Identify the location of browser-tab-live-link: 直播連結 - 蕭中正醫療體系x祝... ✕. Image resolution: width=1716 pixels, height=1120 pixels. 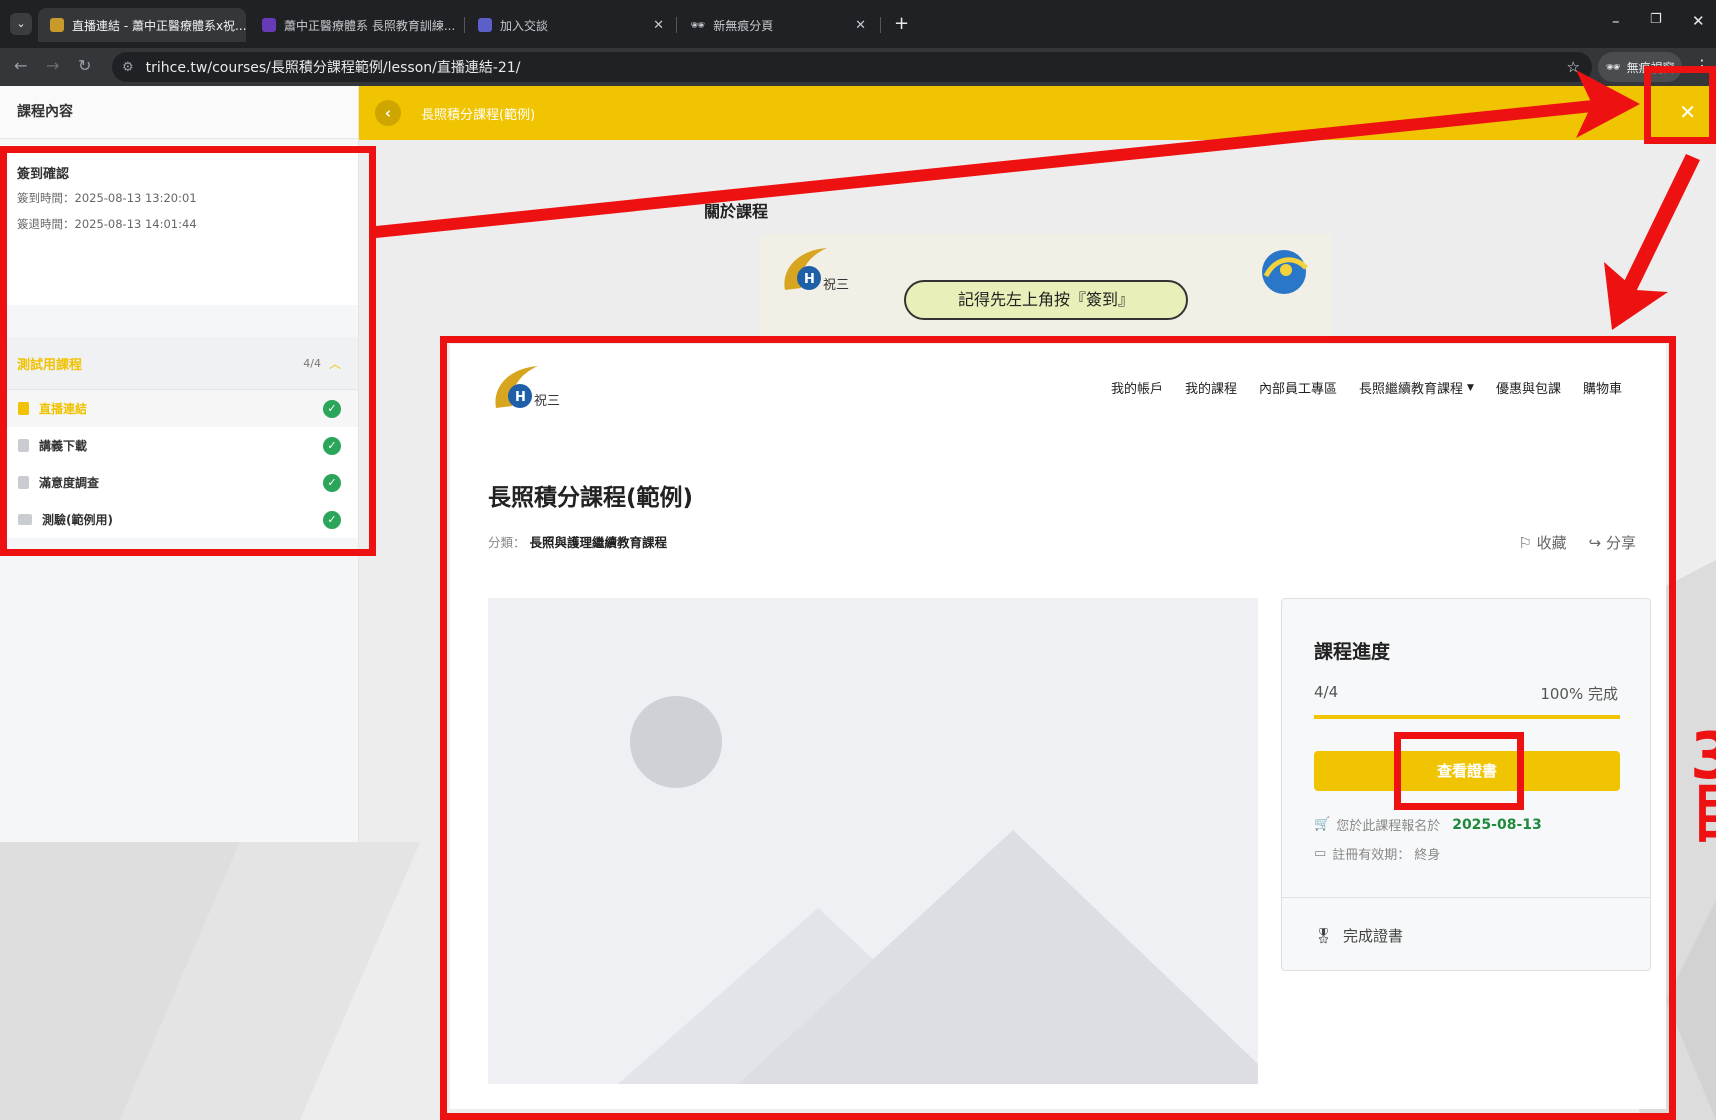
(142, 25).